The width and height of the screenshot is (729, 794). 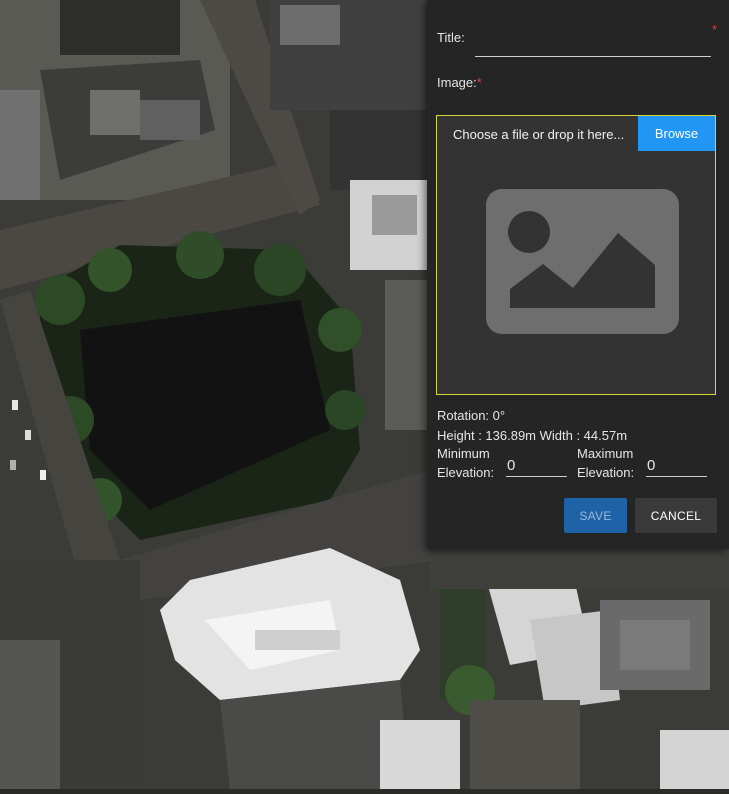 What do you see at coordinates (532, 435) in the screenshot?
I see `dimensions-readout: Height : 136.89m Width : 44.57m` at bounding box center [532, 435].